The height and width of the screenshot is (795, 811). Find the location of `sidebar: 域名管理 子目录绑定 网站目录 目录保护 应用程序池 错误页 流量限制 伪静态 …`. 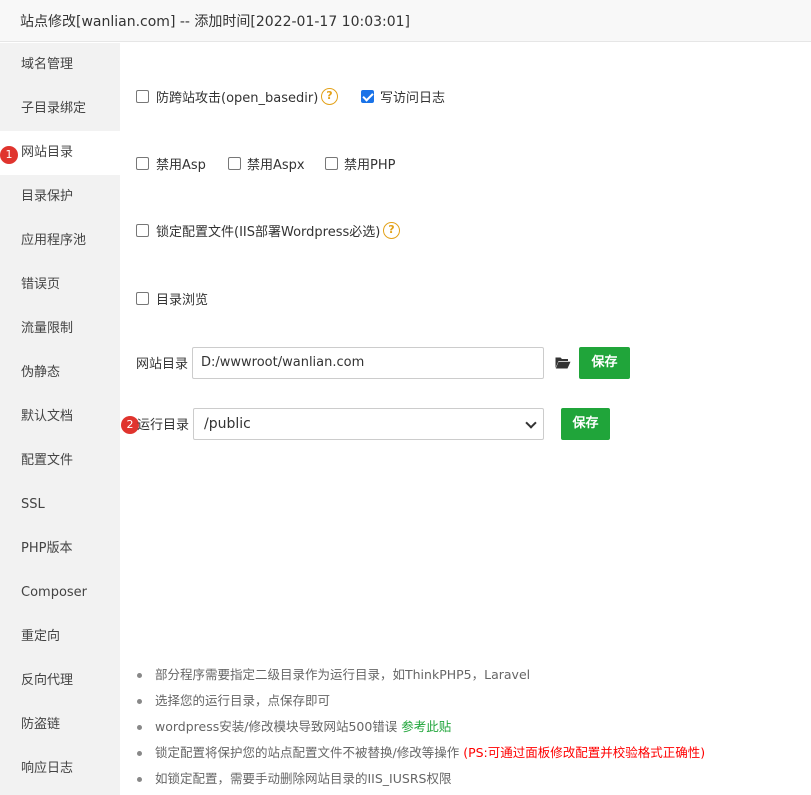

sidebar: 域名管理 子目录绑定 网站目录 目录保护 应用程序池 错误页 流量限制 伪静态 … is located at coordinates (60, 419).